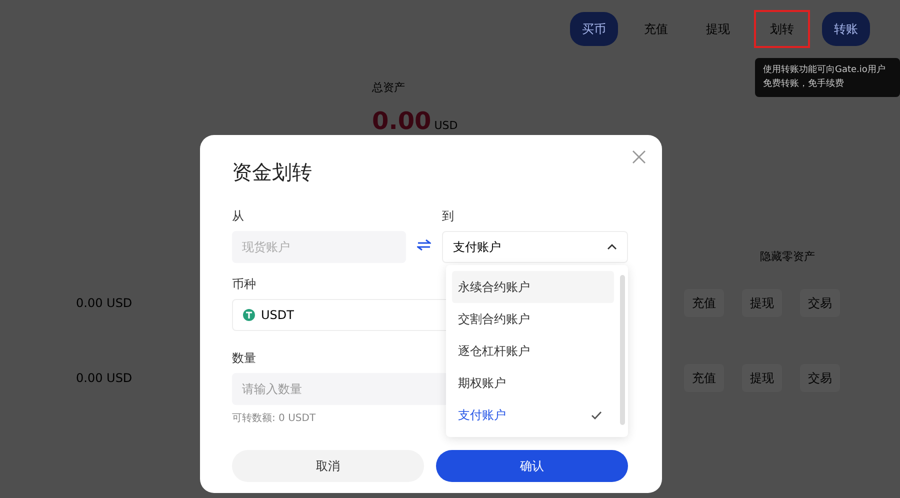  What do you see at coordinates (244, 284) in the screenshot?
I see `field-label: 币种` at bounding box center [244, 284].